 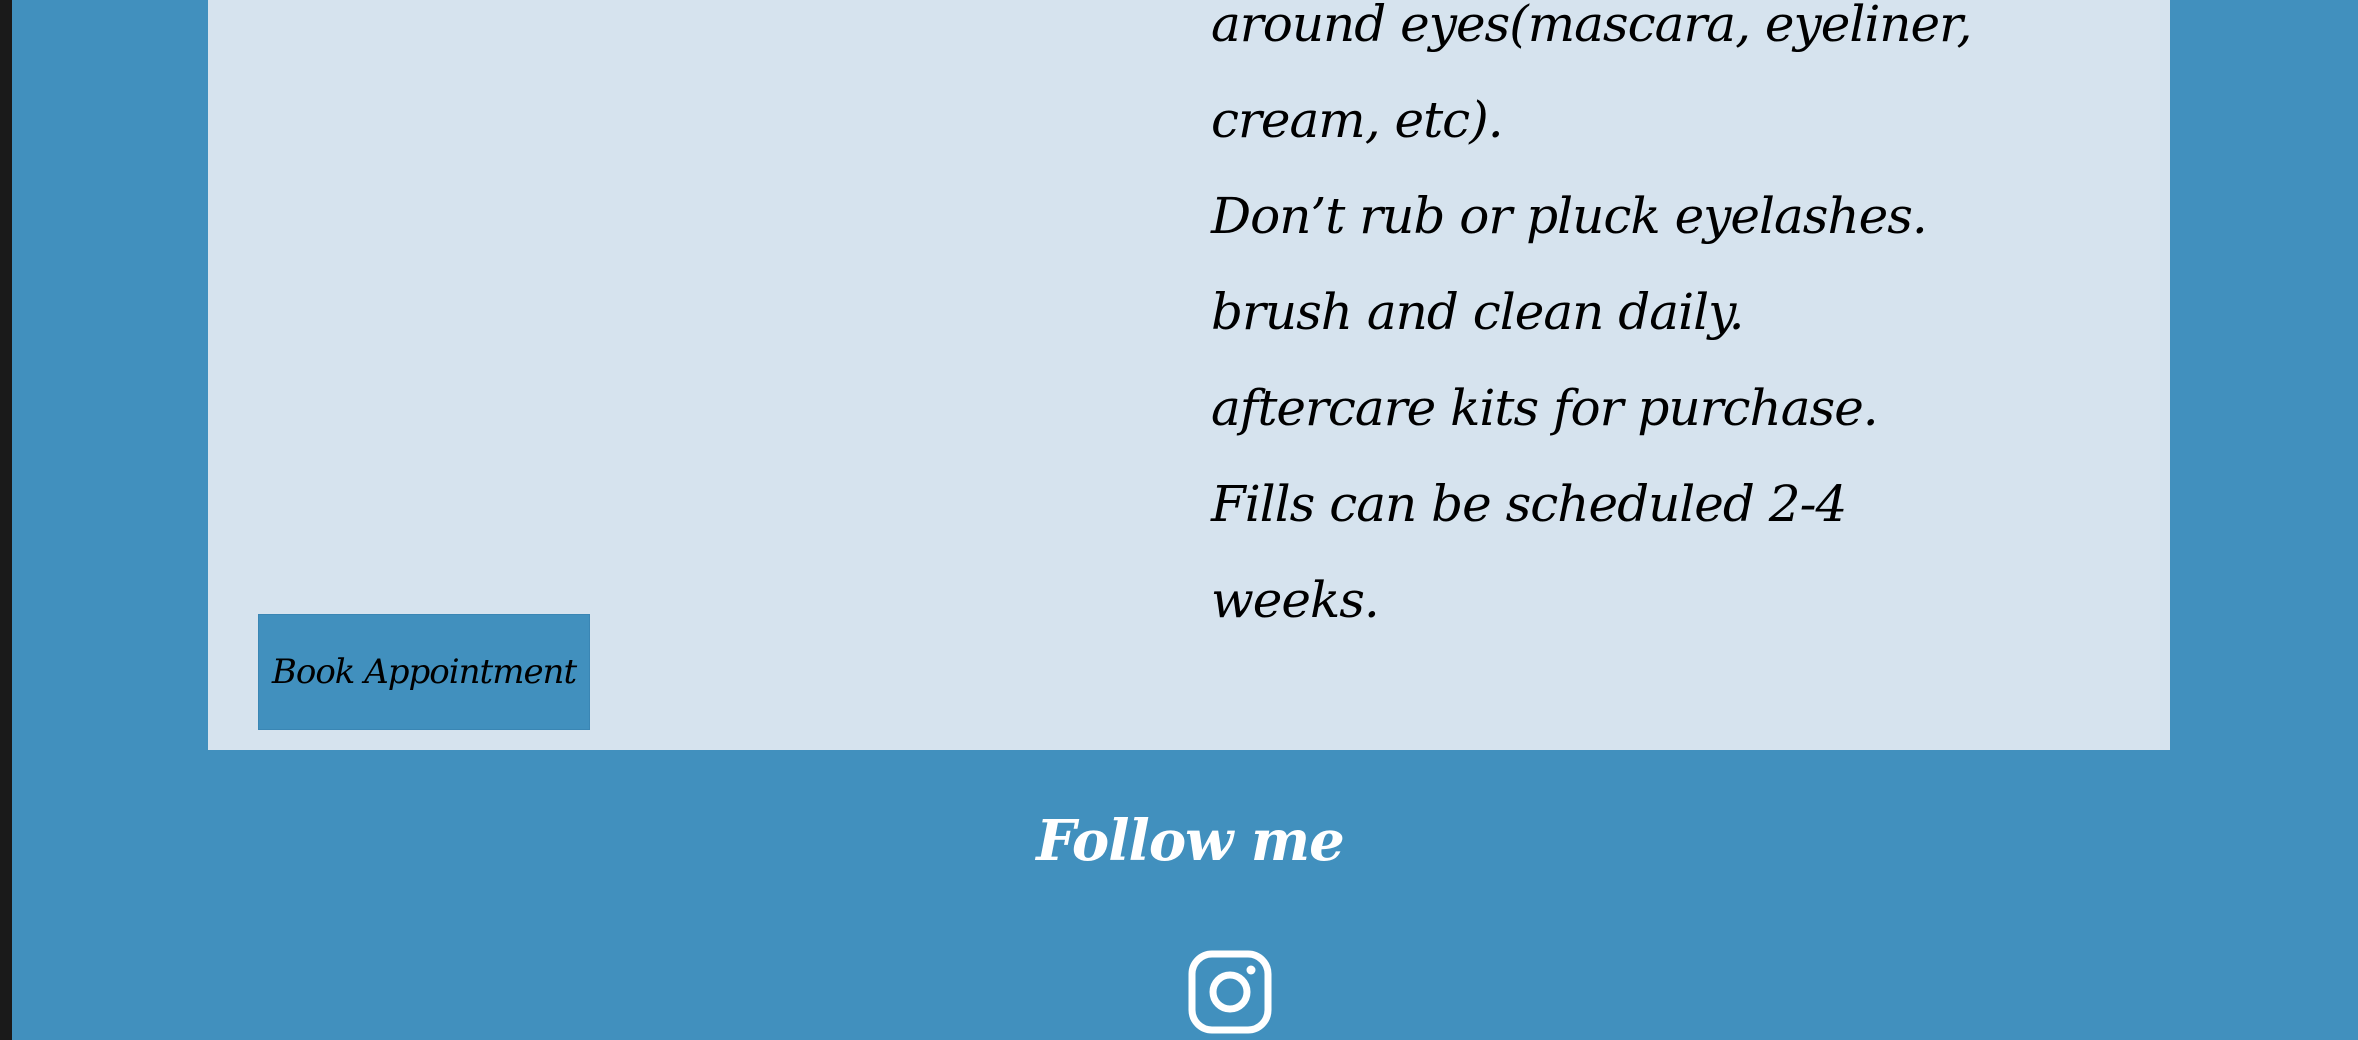 What do you see at coordinates (6, 520) in the screenshot?
I see `window-left-edge` at bounding box center [6, 520].